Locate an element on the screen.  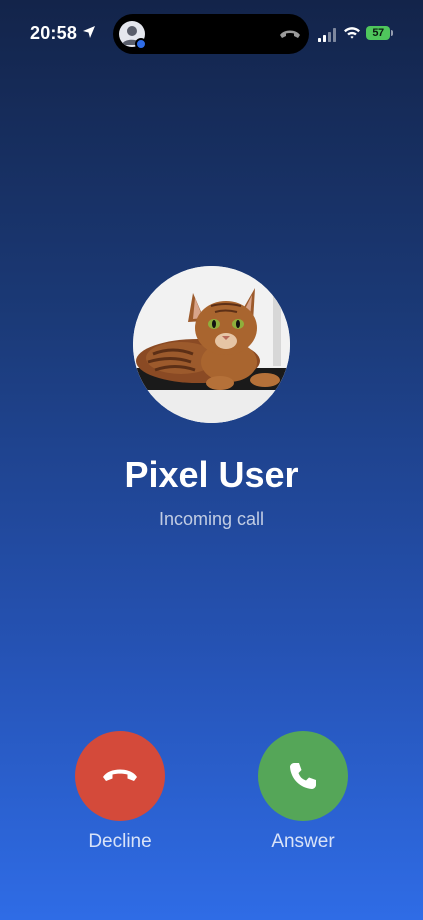
contact-photo is located at coordinates (211, 344).